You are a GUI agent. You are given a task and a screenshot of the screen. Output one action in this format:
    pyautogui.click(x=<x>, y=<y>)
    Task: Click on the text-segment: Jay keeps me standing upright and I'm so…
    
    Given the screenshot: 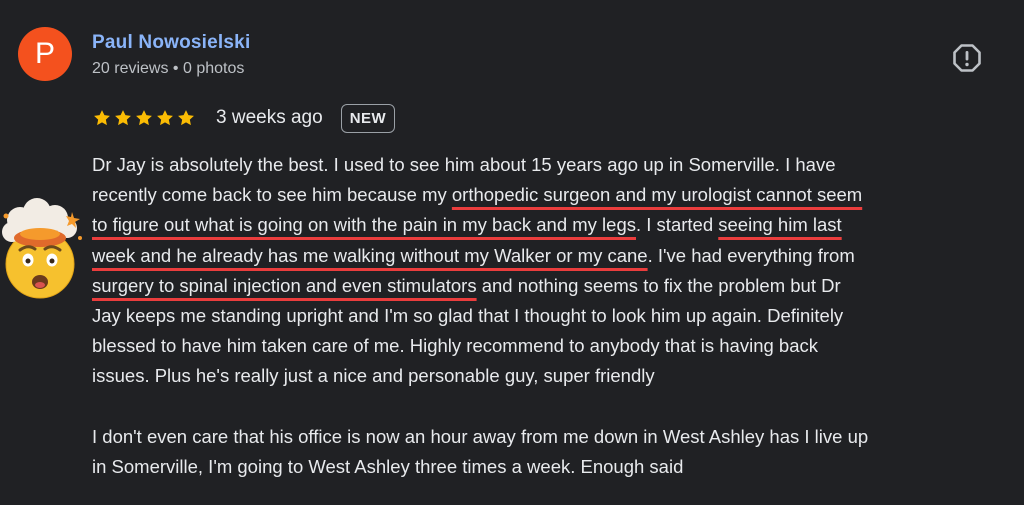 What is the action you would take?
    pyautogui.click(x=468, y=315)
    